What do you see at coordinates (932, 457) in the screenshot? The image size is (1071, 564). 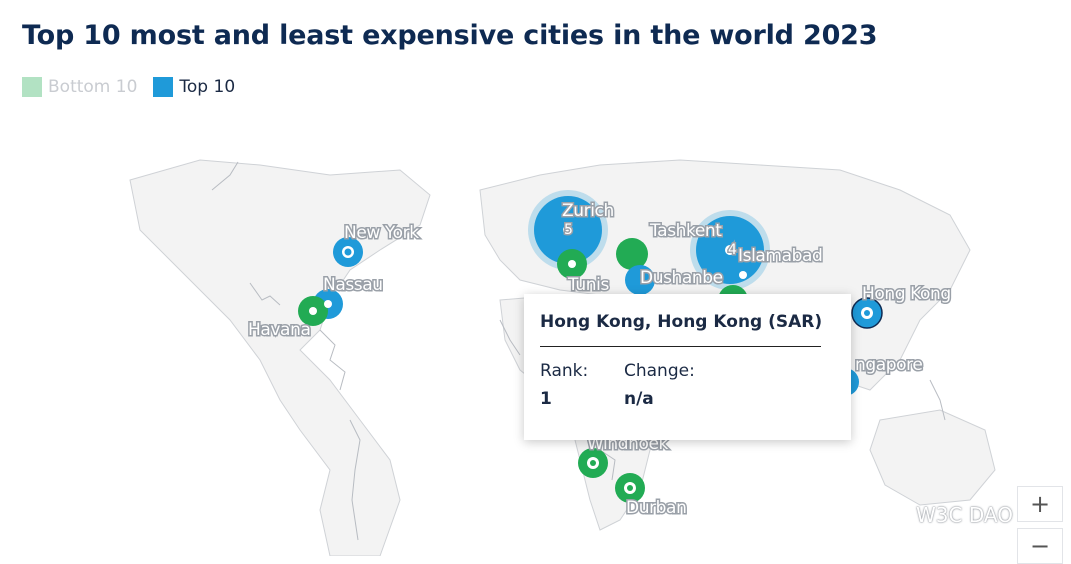 I see `australia-land` at bounding box center [932, 457].